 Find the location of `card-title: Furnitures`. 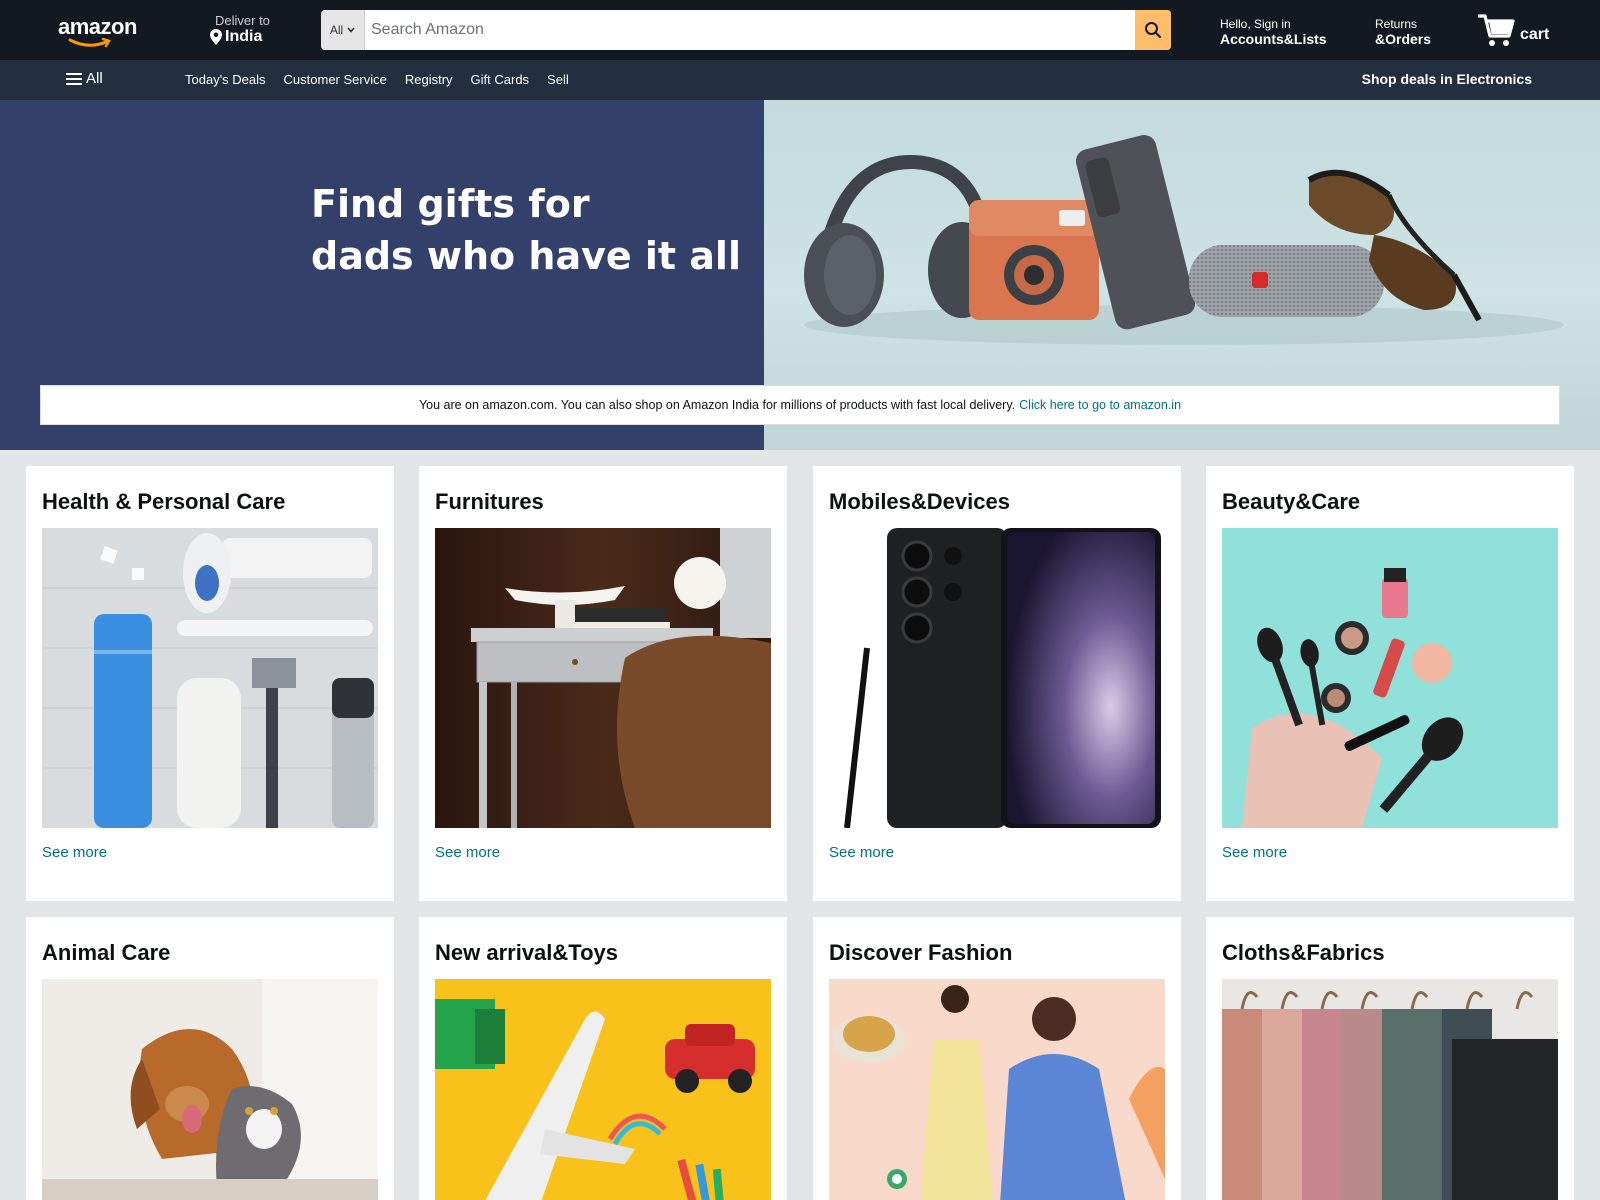

card-title: Furnitures is located at coordinates (489, 501).